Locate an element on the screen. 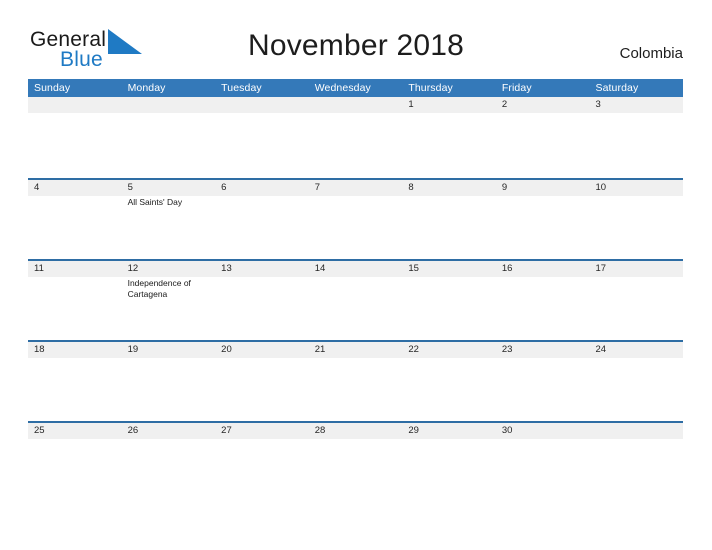 The width and height of the screenshot is (712, 550). day-number: 29 is located at coordinates (413, 430).